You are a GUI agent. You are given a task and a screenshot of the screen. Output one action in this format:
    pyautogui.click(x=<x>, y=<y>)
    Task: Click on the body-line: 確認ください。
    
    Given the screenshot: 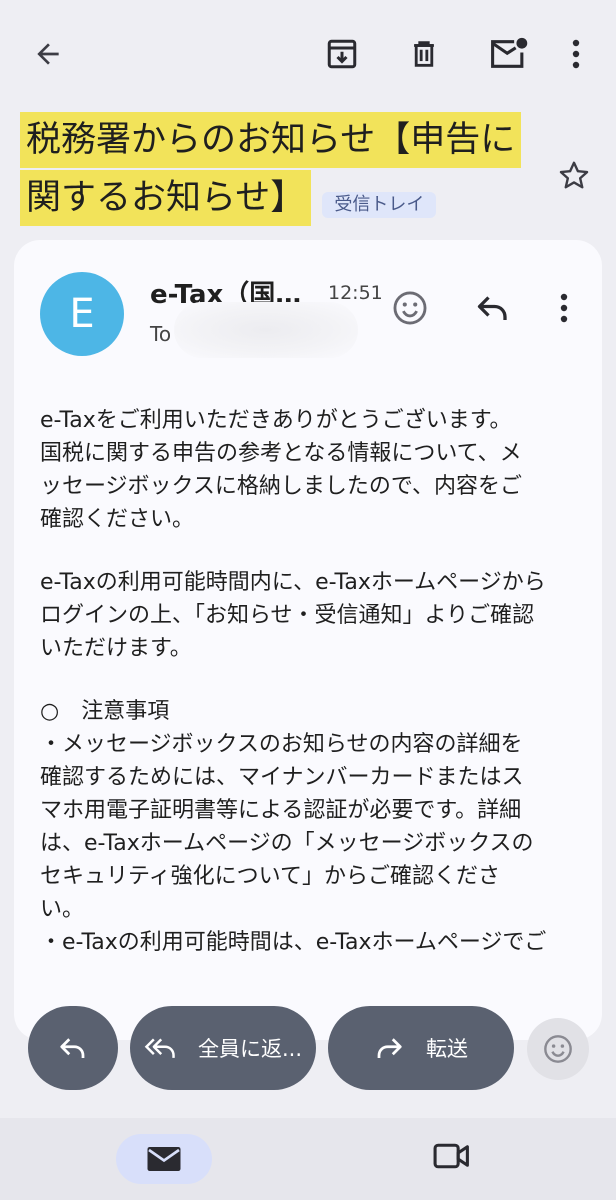 What is the action you would take?
    pyautogui.click(x=117, y=519)
    